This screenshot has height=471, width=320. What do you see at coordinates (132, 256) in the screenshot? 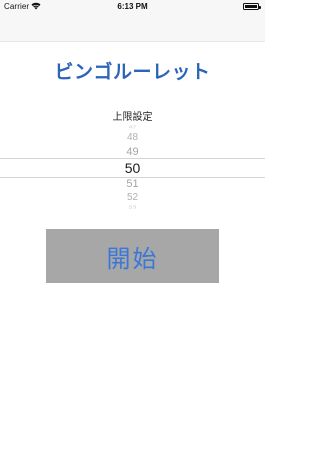
I see `start-button: 開始` at bounding box center [132, 256].